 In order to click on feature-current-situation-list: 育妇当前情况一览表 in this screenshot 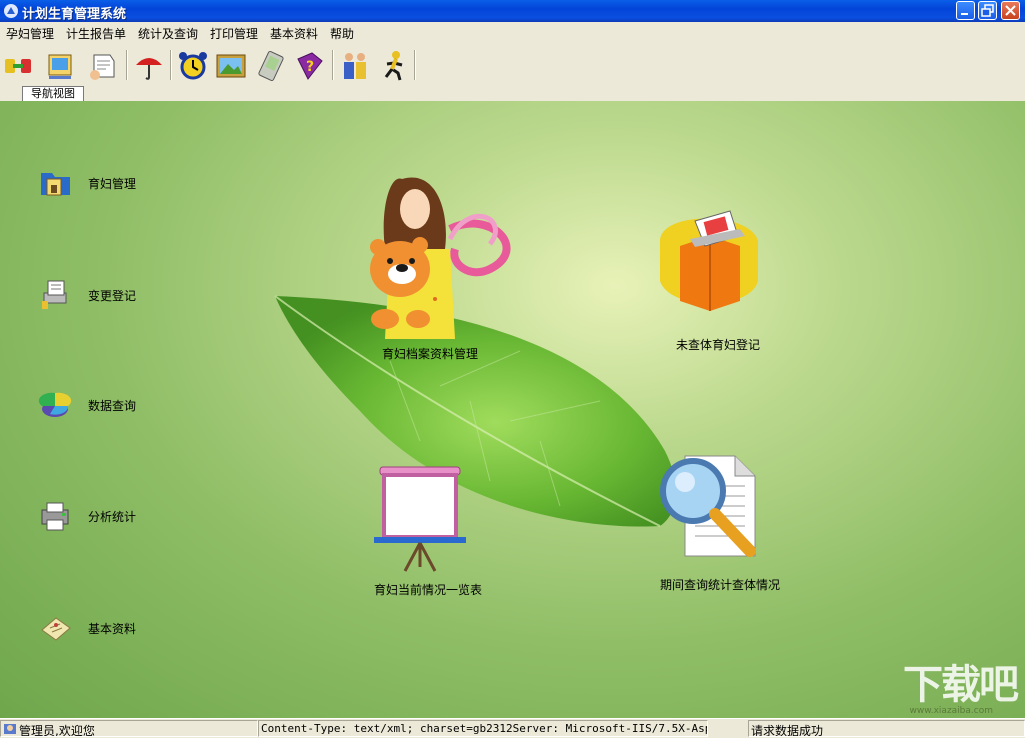, I will do `click(435, 531)`.